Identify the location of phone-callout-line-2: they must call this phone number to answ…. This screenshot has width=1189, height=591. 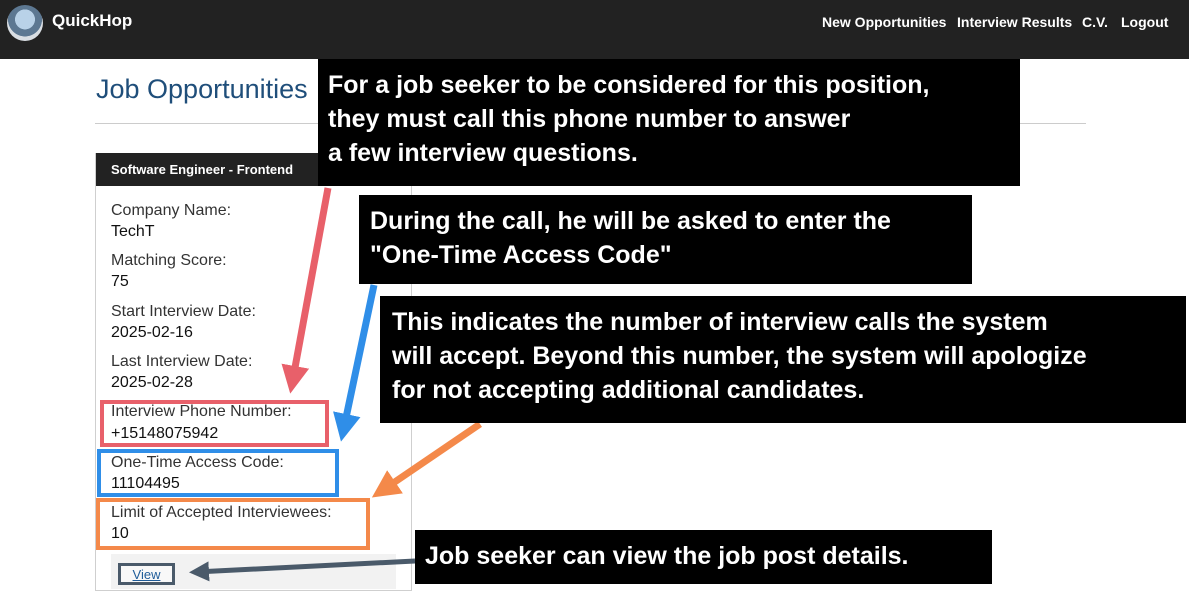
(589, 118).